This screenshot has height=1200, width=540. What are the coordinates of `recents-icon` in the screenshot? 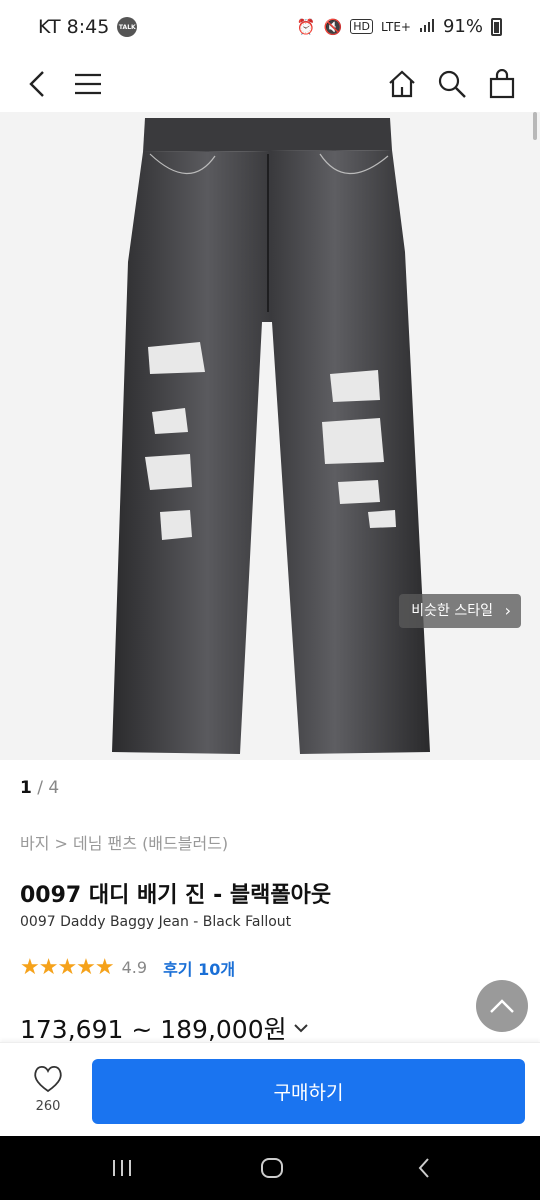 It's located at (122, 1168).